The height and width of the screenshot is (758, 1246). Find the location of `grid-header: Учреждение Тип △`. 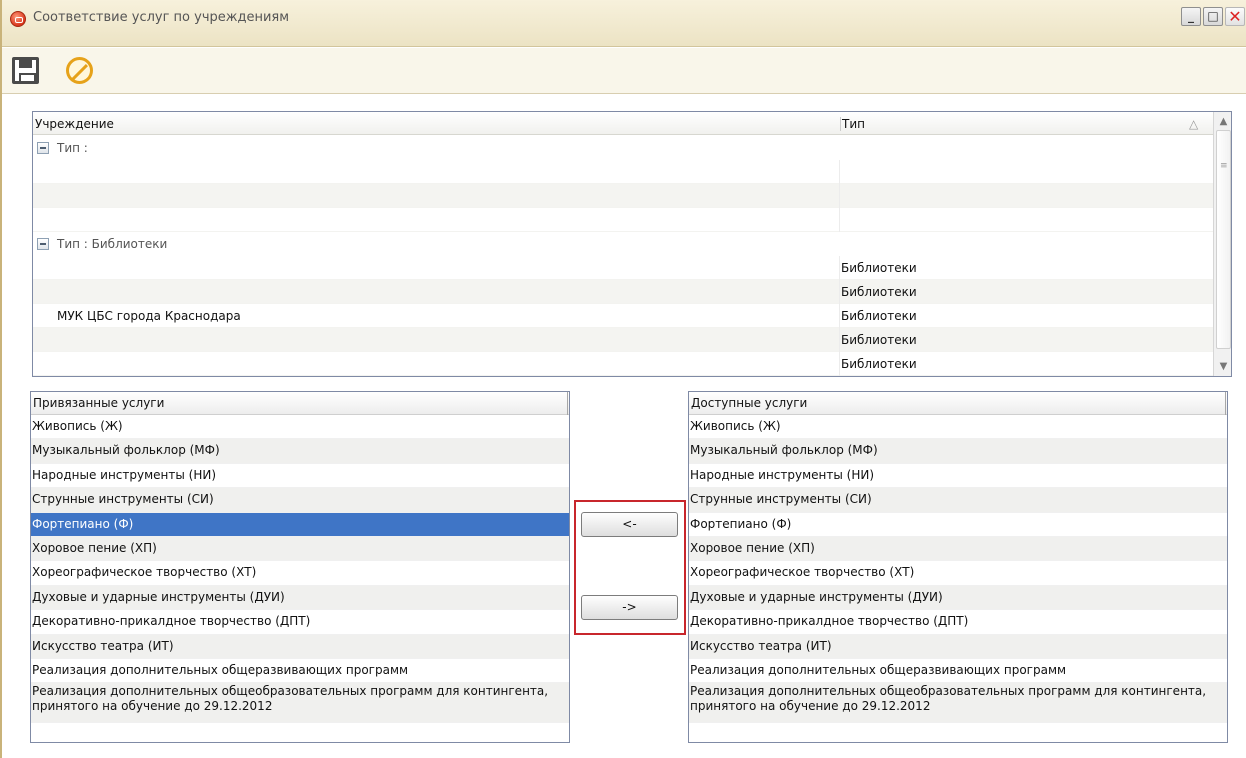

grid-header: Учреждение Тип △ is located at coordinates (623, 123).